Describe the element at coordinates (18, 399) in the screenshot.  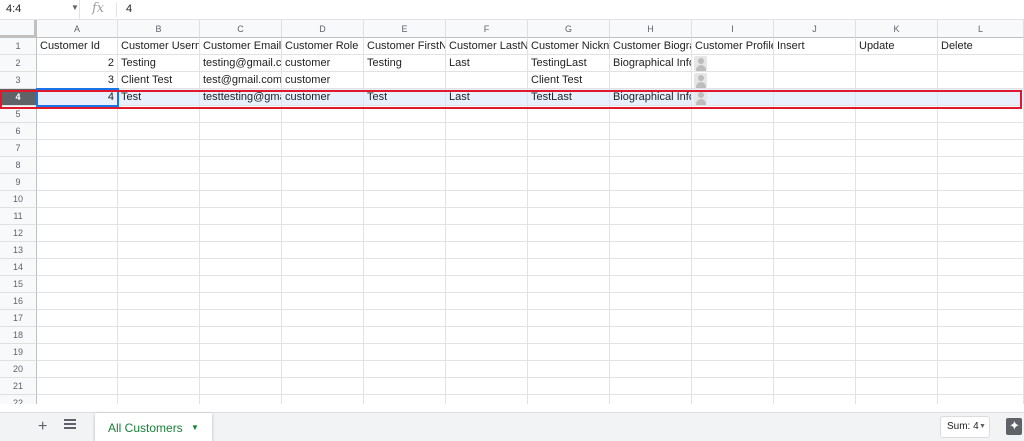
I see `row-header-22: 22` at that location.